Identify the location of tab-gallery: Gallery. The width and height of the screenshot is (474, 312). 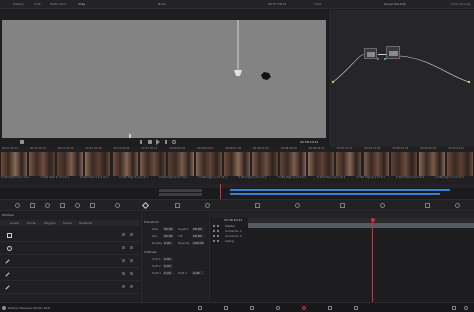
(18, 4).